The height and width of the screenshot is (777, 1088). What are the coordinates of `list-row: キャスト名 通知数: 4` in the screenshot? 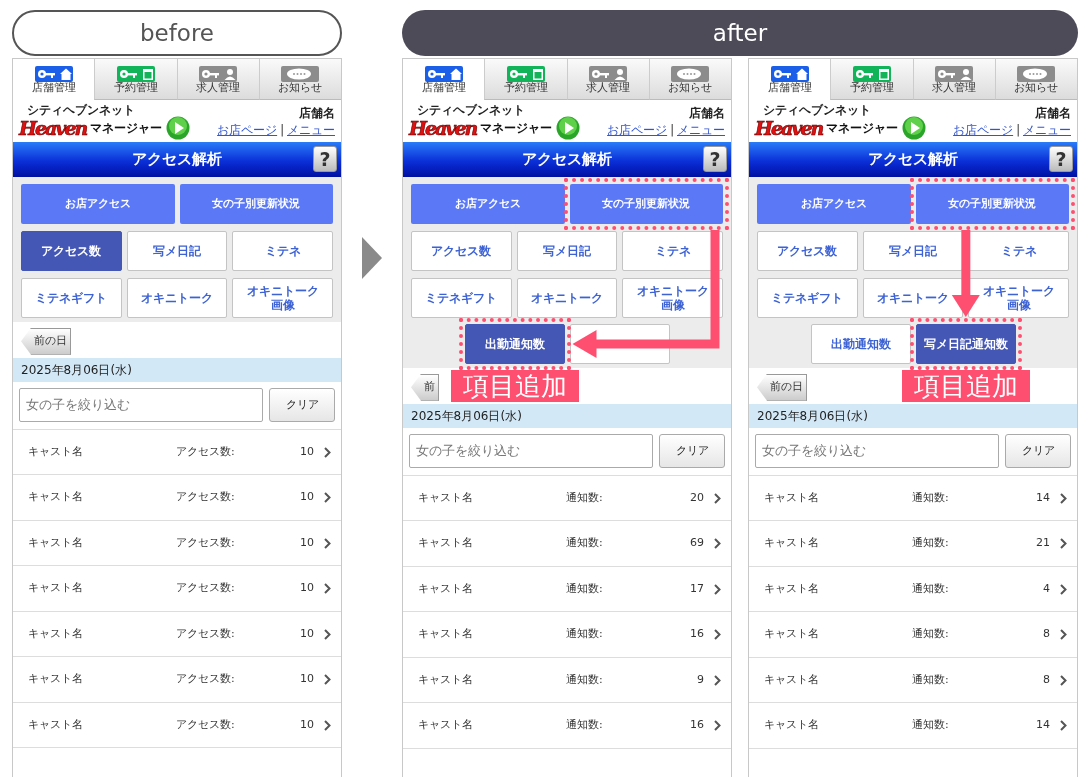 It's located at (913, 589).